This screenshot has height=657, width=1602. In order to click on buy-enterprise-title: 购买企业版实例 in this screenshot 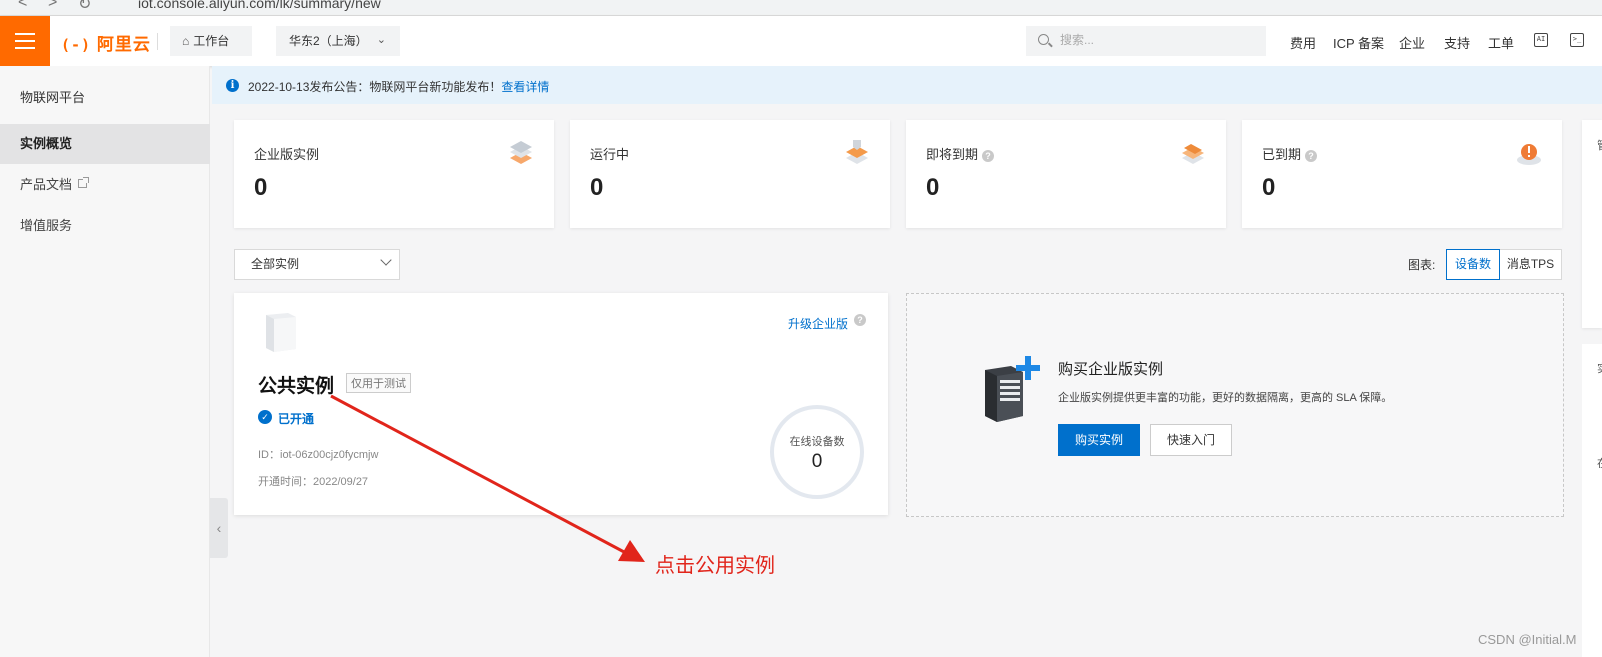, I will do `click(1111, 369)`.